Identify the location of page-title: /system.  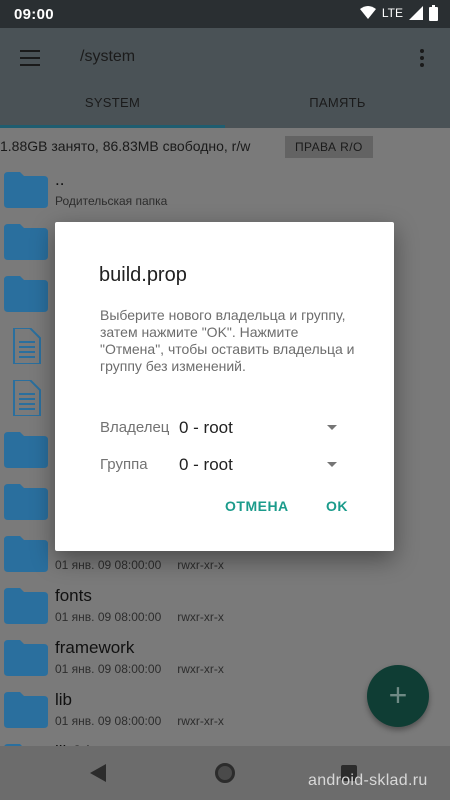
(108, 56).